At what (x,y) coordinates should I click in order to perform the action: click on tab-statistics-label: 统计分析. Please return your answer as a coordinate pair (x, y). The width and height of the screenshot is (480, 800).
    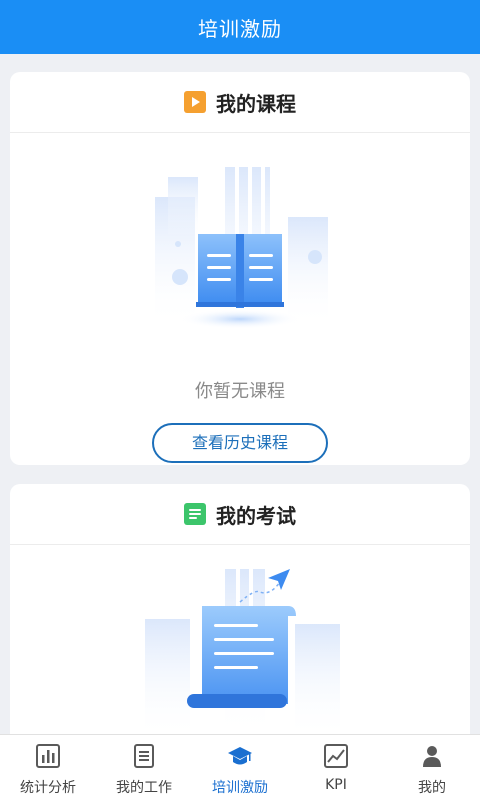
    Looking at the image, I should click on (48, 788).